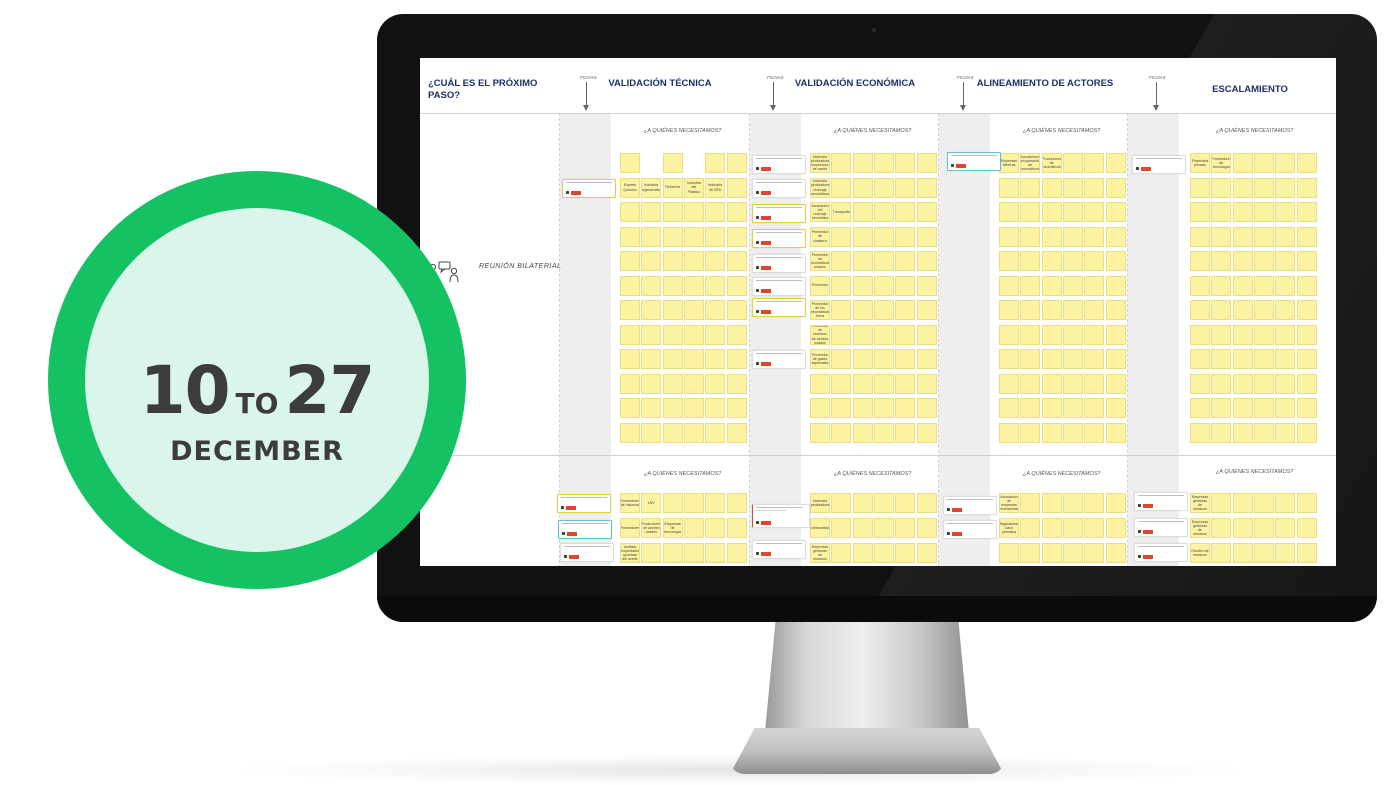 The width and height of the screenshot is (1393, 785). What do you see at coordinates (820, 310) in the screenshot?
I see `sticky-note: Proveedor de los neumáticos fuera` at bounding box center [820, 310].